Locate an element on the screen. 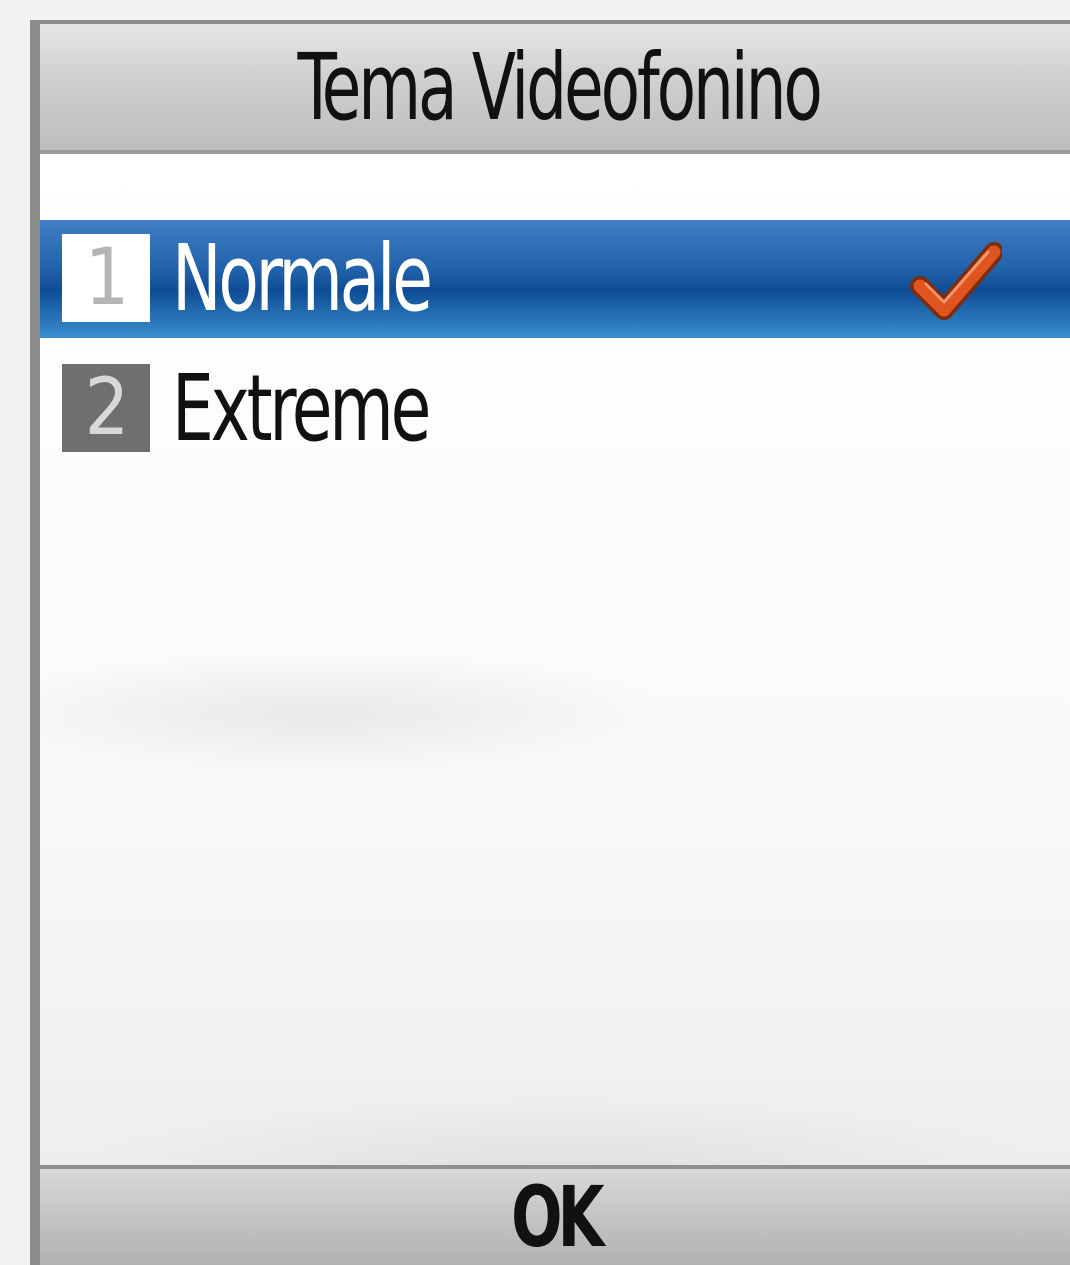 This screenshot has width=1070, height=1265. item-label: Extreme is located at coordinates (301, 408).